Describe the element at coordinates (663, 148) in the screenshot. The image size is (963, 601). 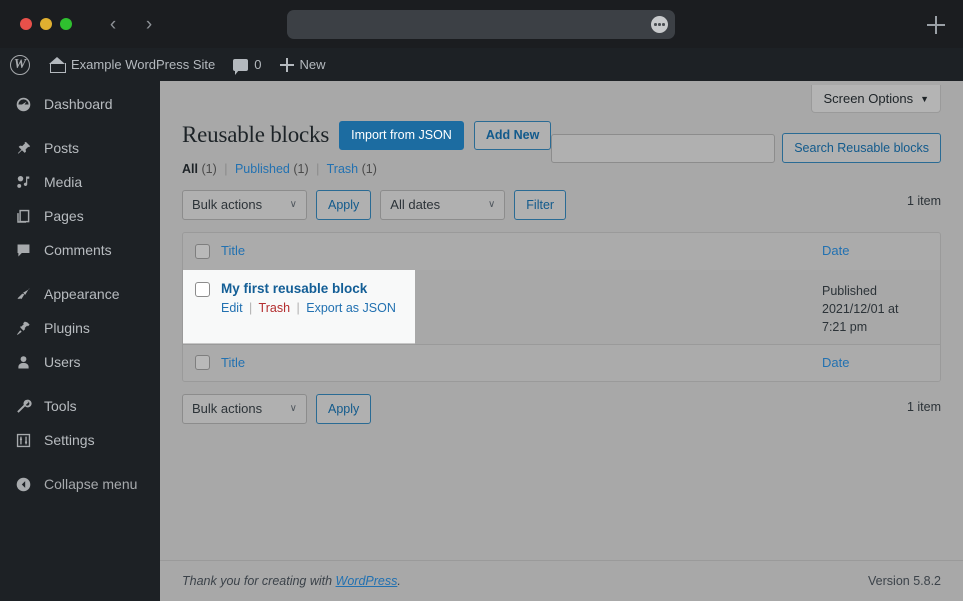
I see `search-input` at that location.